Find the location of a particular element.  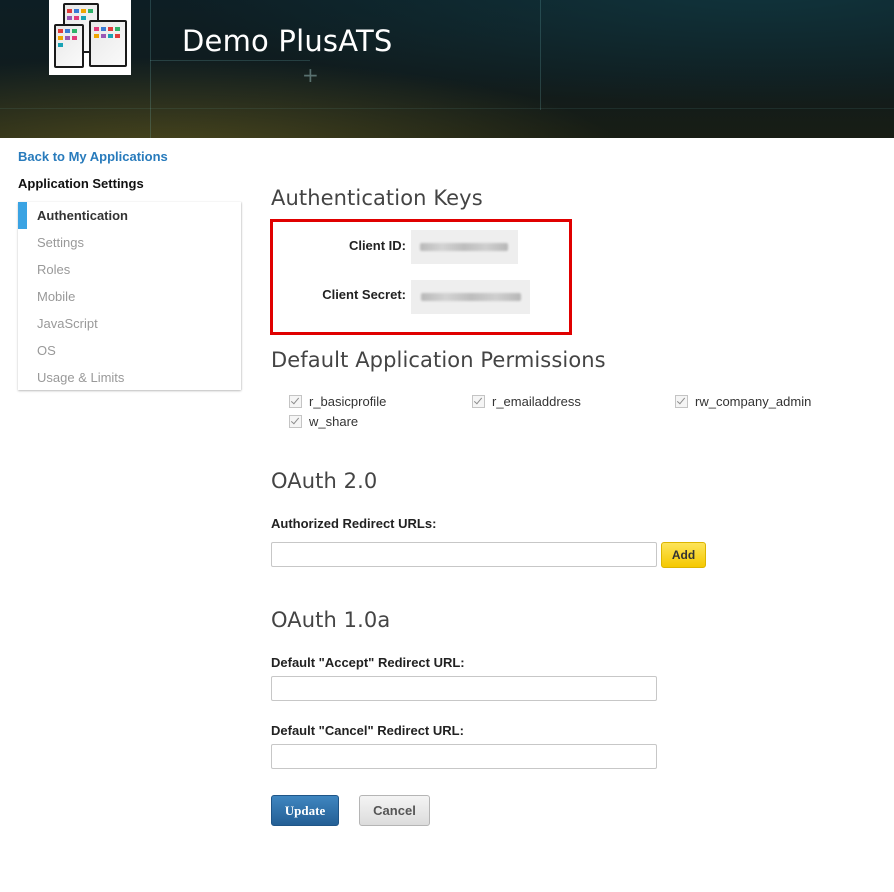

authorized-redirect-urls-label: Authorized Redirect URLs: is located at coordinates (354, 523).